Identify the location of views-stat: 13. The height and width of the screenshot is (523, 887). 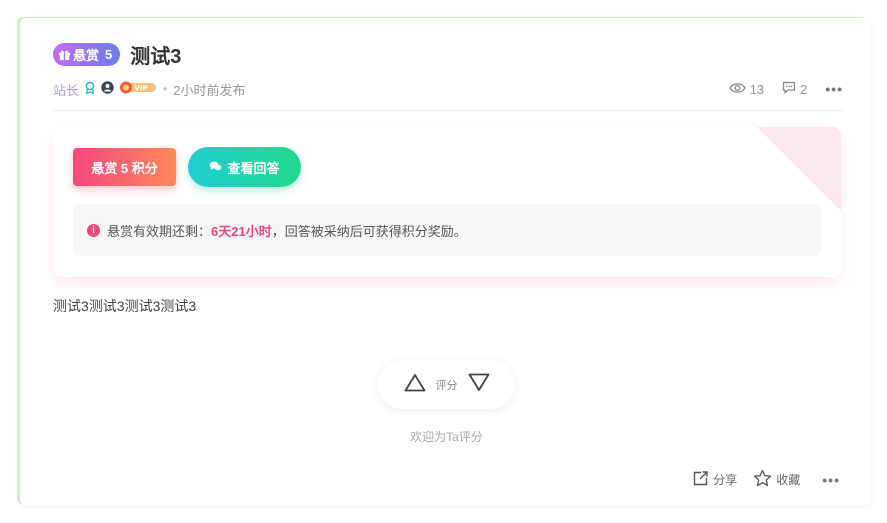
(746, 89).